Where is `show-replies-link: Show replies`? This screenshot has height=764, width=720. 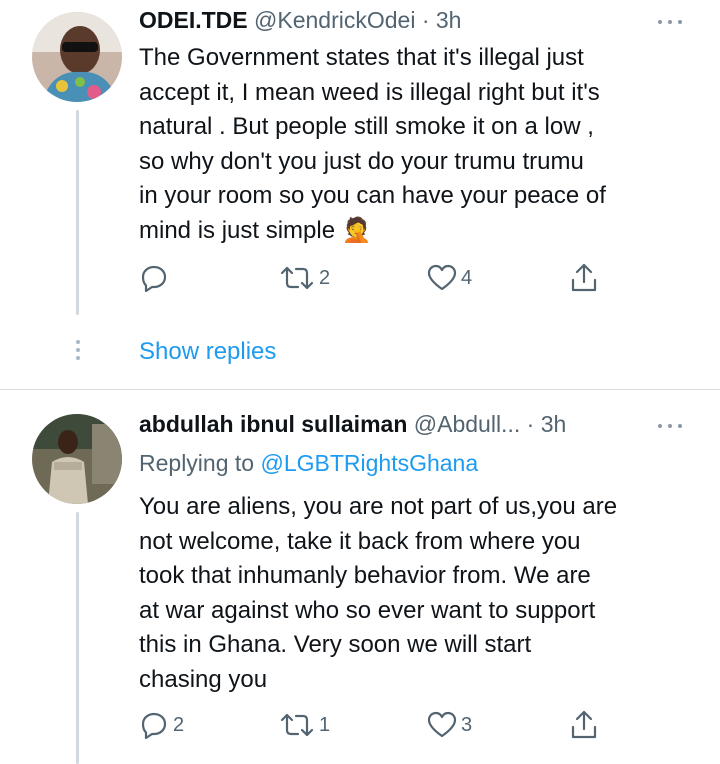
show-replies-link: Show replies is located at coordinates (207, 352).